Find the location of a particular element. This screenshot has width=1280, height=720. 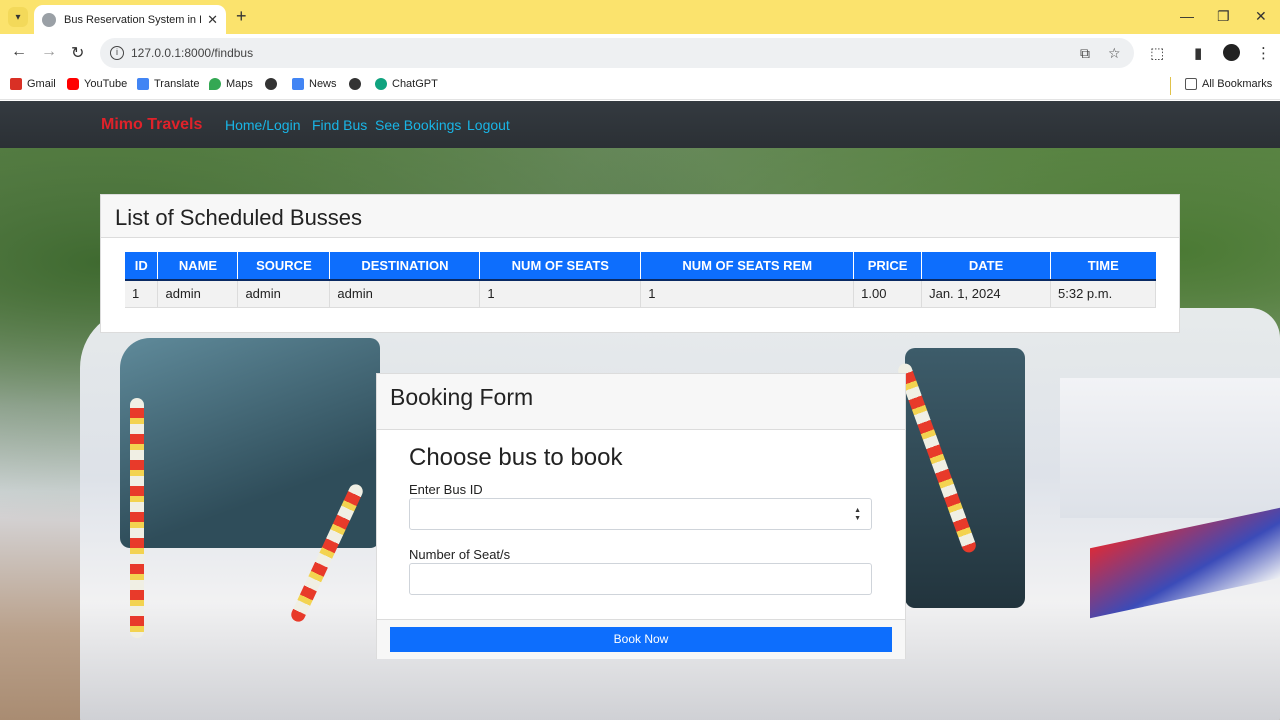

table-cell: Jan. 1, 2024 is located at coordinates (986, 294).